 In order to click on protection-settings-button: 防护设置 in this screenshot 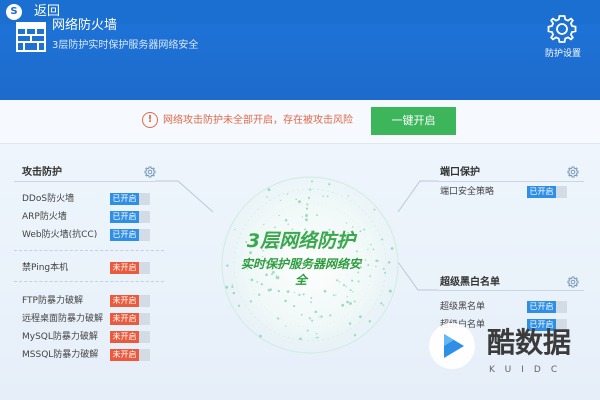, I will do `click(563, 54)`.